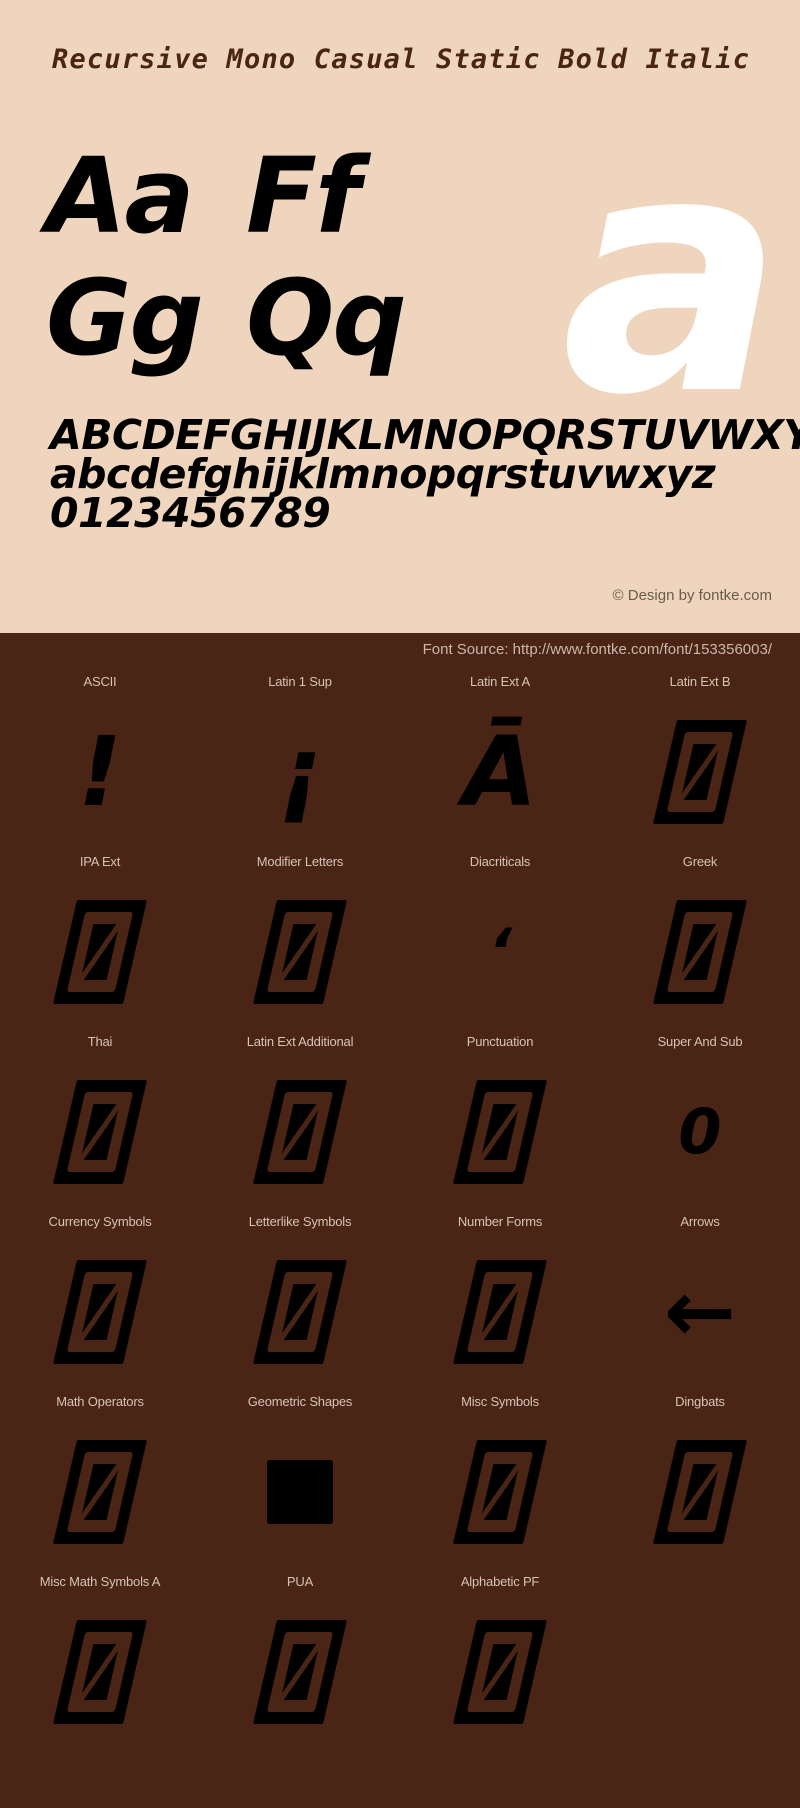 Image resolution: width=800 pixels, height=1808 pixels. I want to click on unicode-block-alphabetic-pf: Alphabetic PF, so click(500, 1663).